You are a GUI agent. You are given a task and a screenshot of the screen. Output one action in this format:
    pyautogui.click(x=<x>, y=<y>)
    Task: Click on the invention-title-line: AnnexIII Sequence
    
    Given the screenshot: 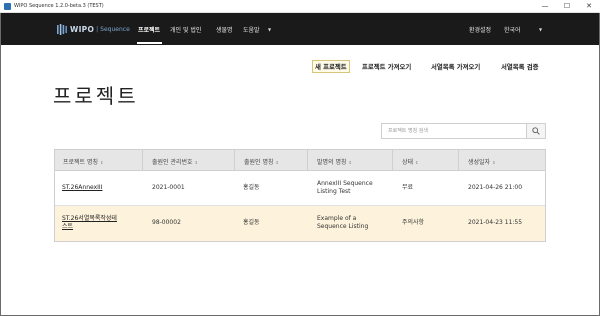 What is the action you would take?
    pyautogui.click(x=345, y=183)
    